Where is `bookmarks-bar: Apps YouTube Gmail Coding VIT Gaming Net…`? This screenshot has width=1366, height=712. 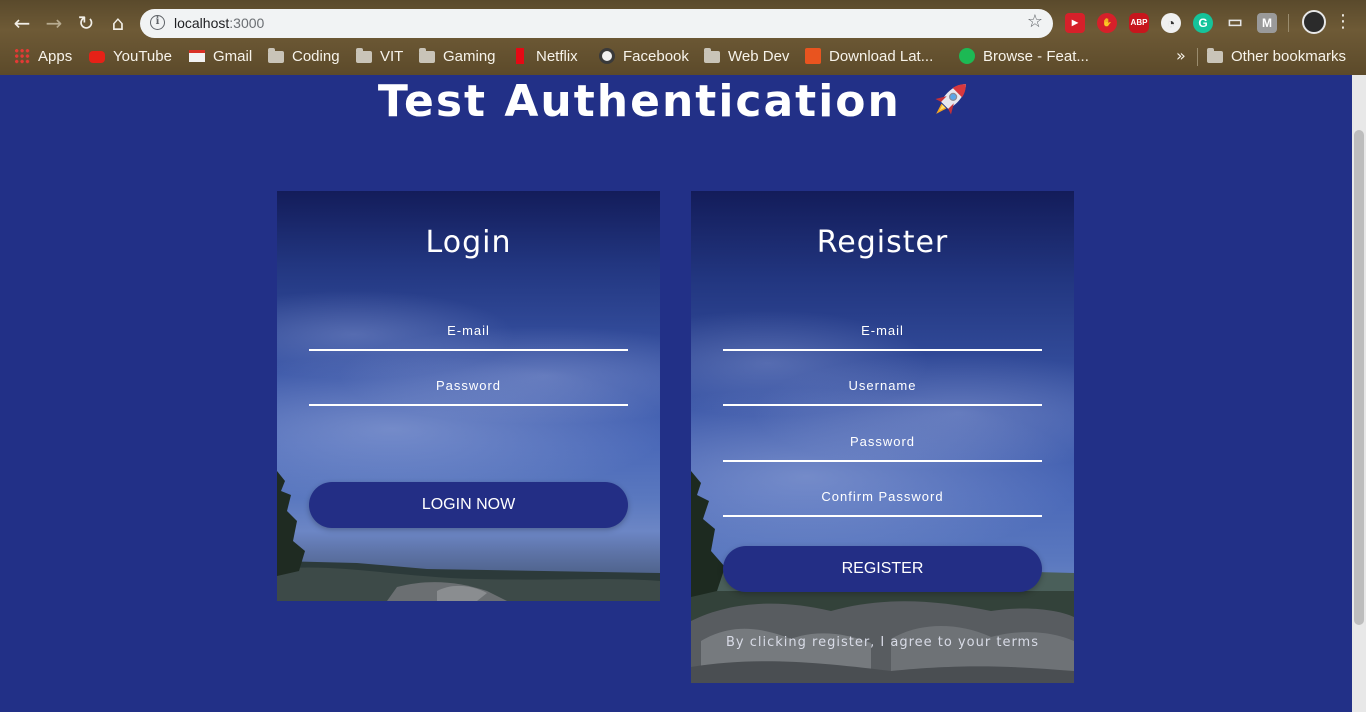
bookmarks-bar: Apps YouTube Gmail Coding VIT Gaming Net… is located at coordinates (683, 56).